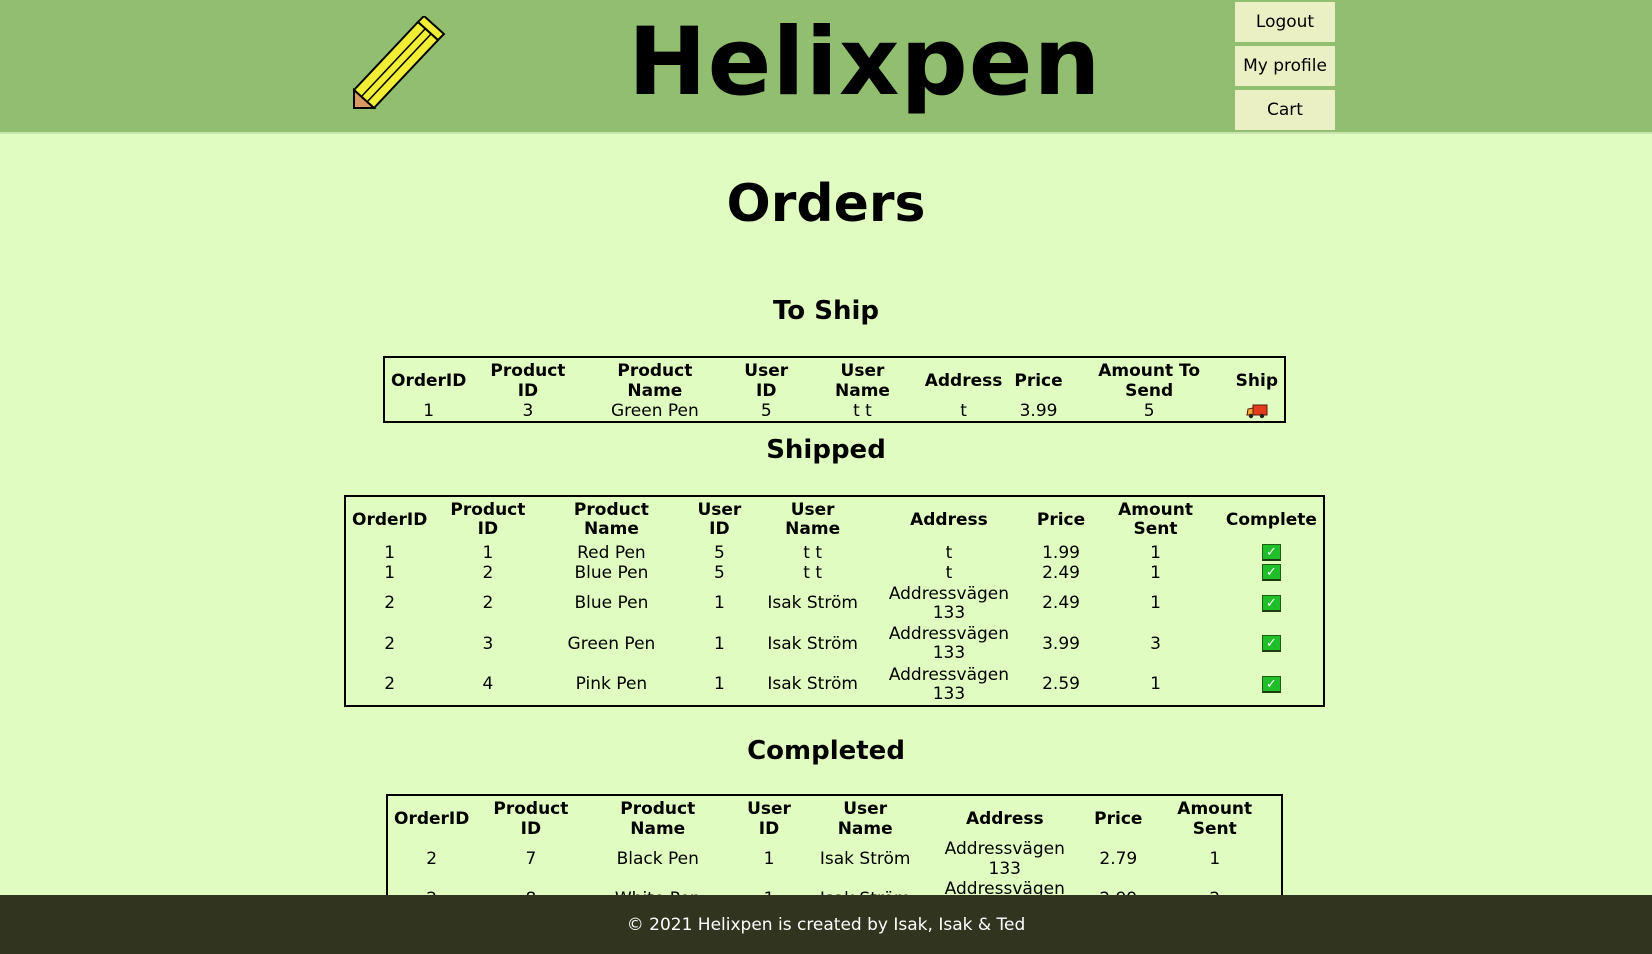 The width and height of the screenshot is (1652, 954). Describe the element at coordinates (834, 573) in the screenshot. I see `table-row: 1 2 Blue Pen 5 t t t 2.49 1 ✓` at that location.